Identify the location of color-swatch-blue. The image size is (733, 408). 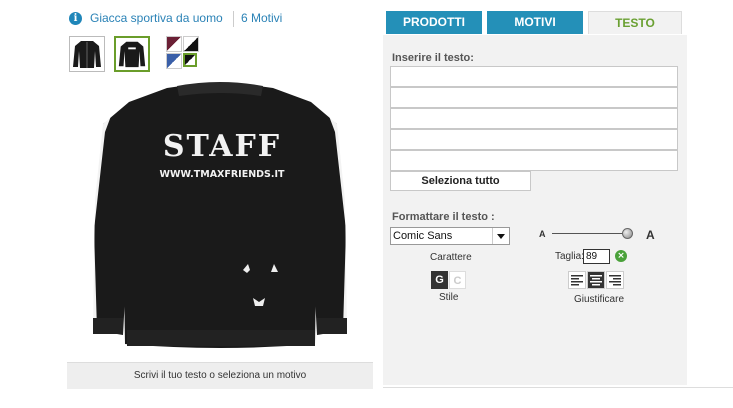
(174, 61).